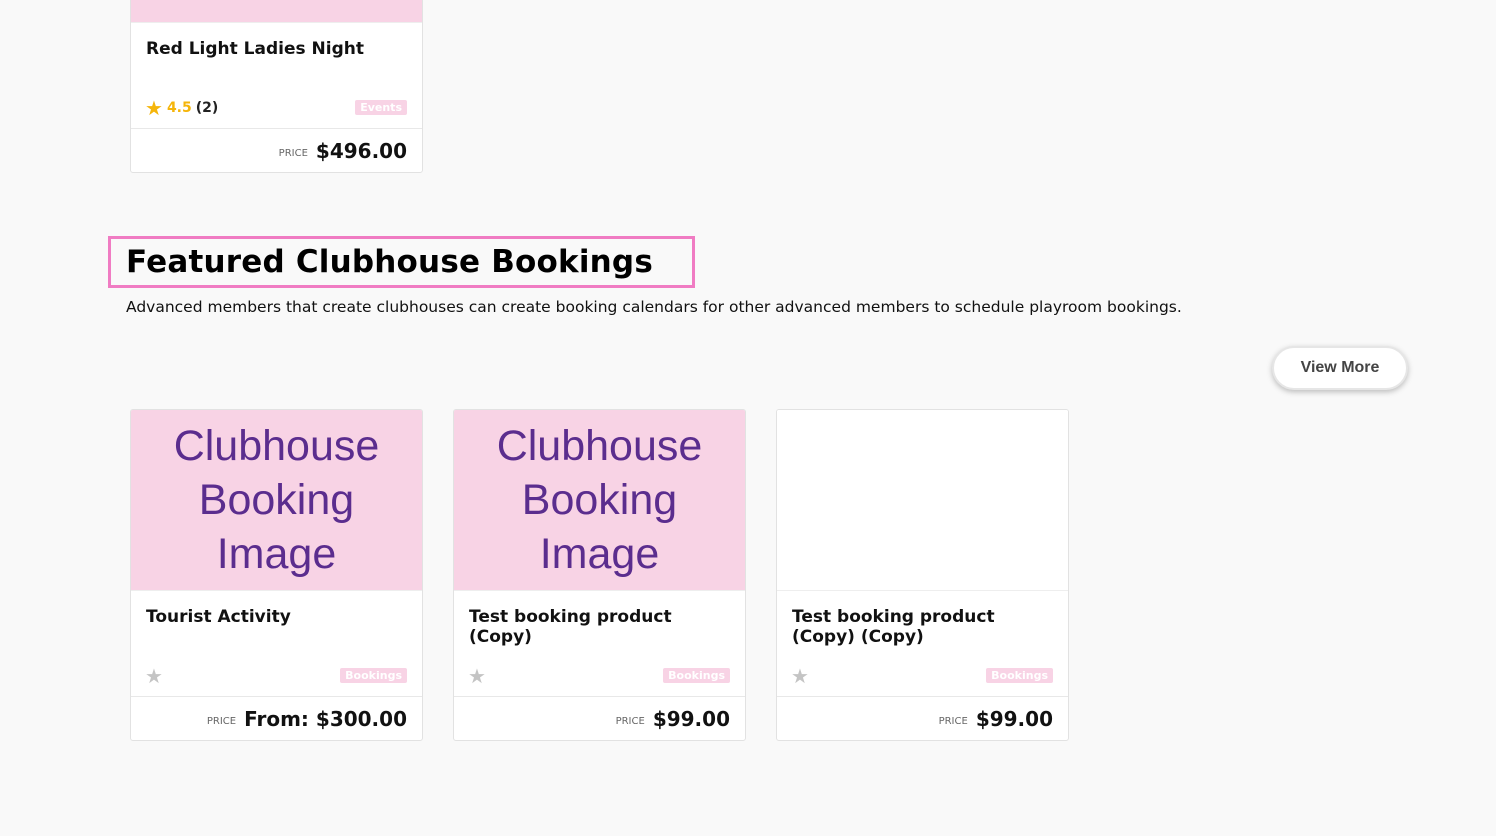 This screenshot has height=836, width=1496. Describe the element at coordinates (389, 262) in the screenshot. I see `section-title: Featured Clubhouse Bookings` at that location.